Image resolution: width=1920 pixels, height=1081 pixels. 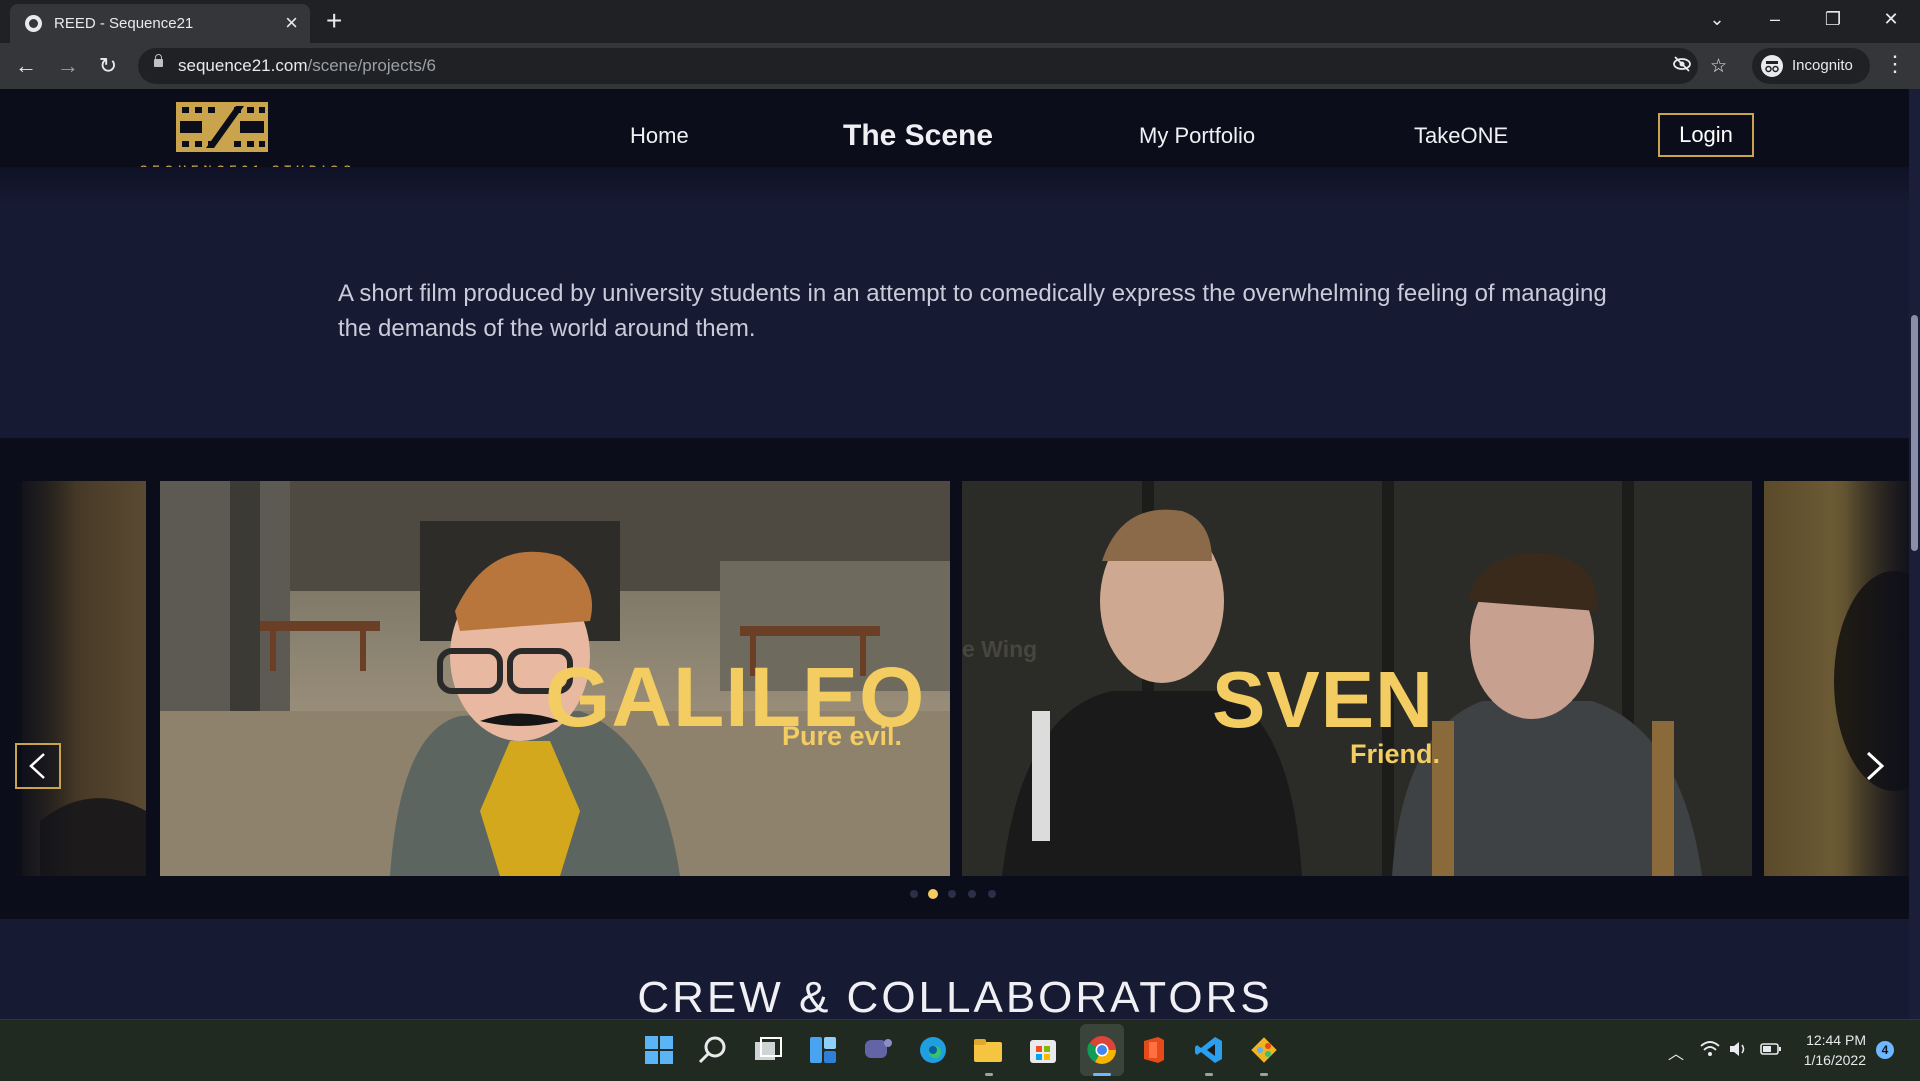 What do you see at coordinates (933, 1050) in the screenshot?
I see `edge-browser-icon` at bounding box center [933, 1050].